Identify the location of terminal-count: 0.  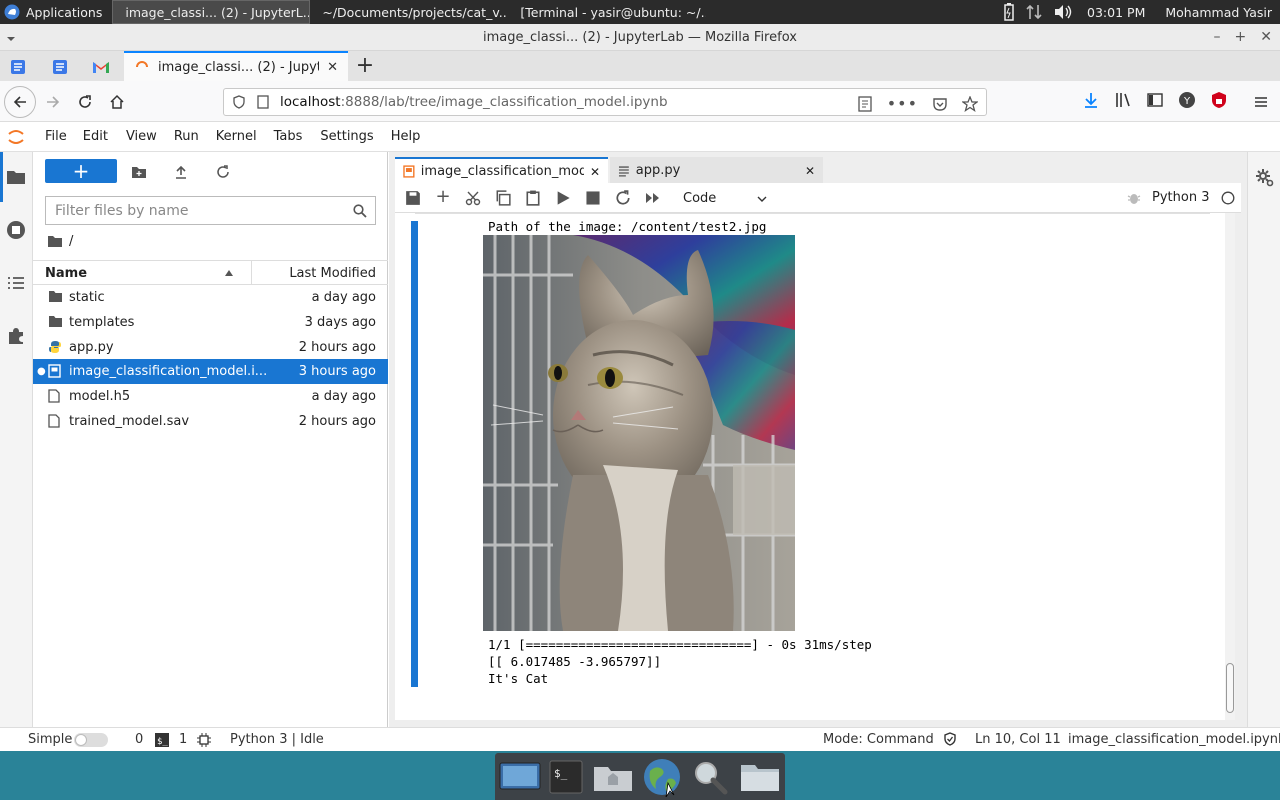
(139, 739).